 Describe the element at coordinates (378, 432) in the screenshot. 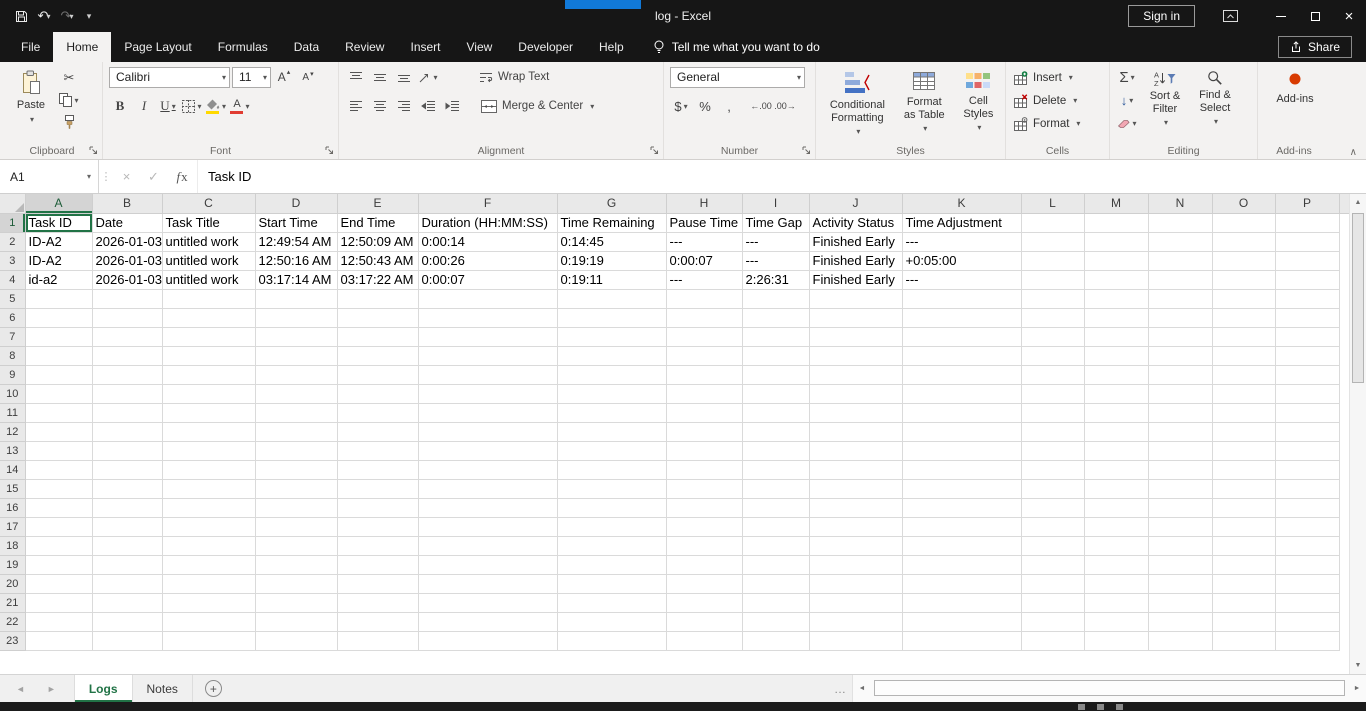

I see `cell-E12` at that location.